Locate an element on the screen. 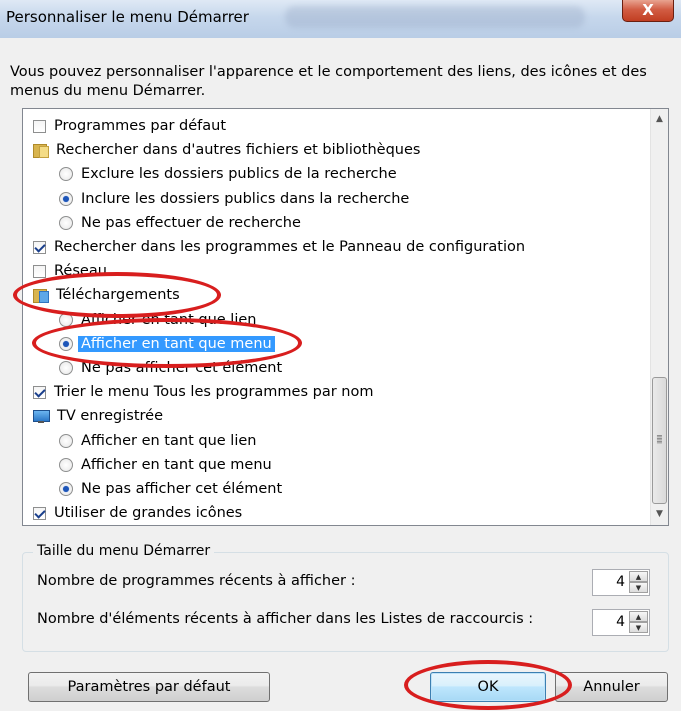  recent-items-spinner: 4 ▲ ▼ is located at coordinates (621, 622).